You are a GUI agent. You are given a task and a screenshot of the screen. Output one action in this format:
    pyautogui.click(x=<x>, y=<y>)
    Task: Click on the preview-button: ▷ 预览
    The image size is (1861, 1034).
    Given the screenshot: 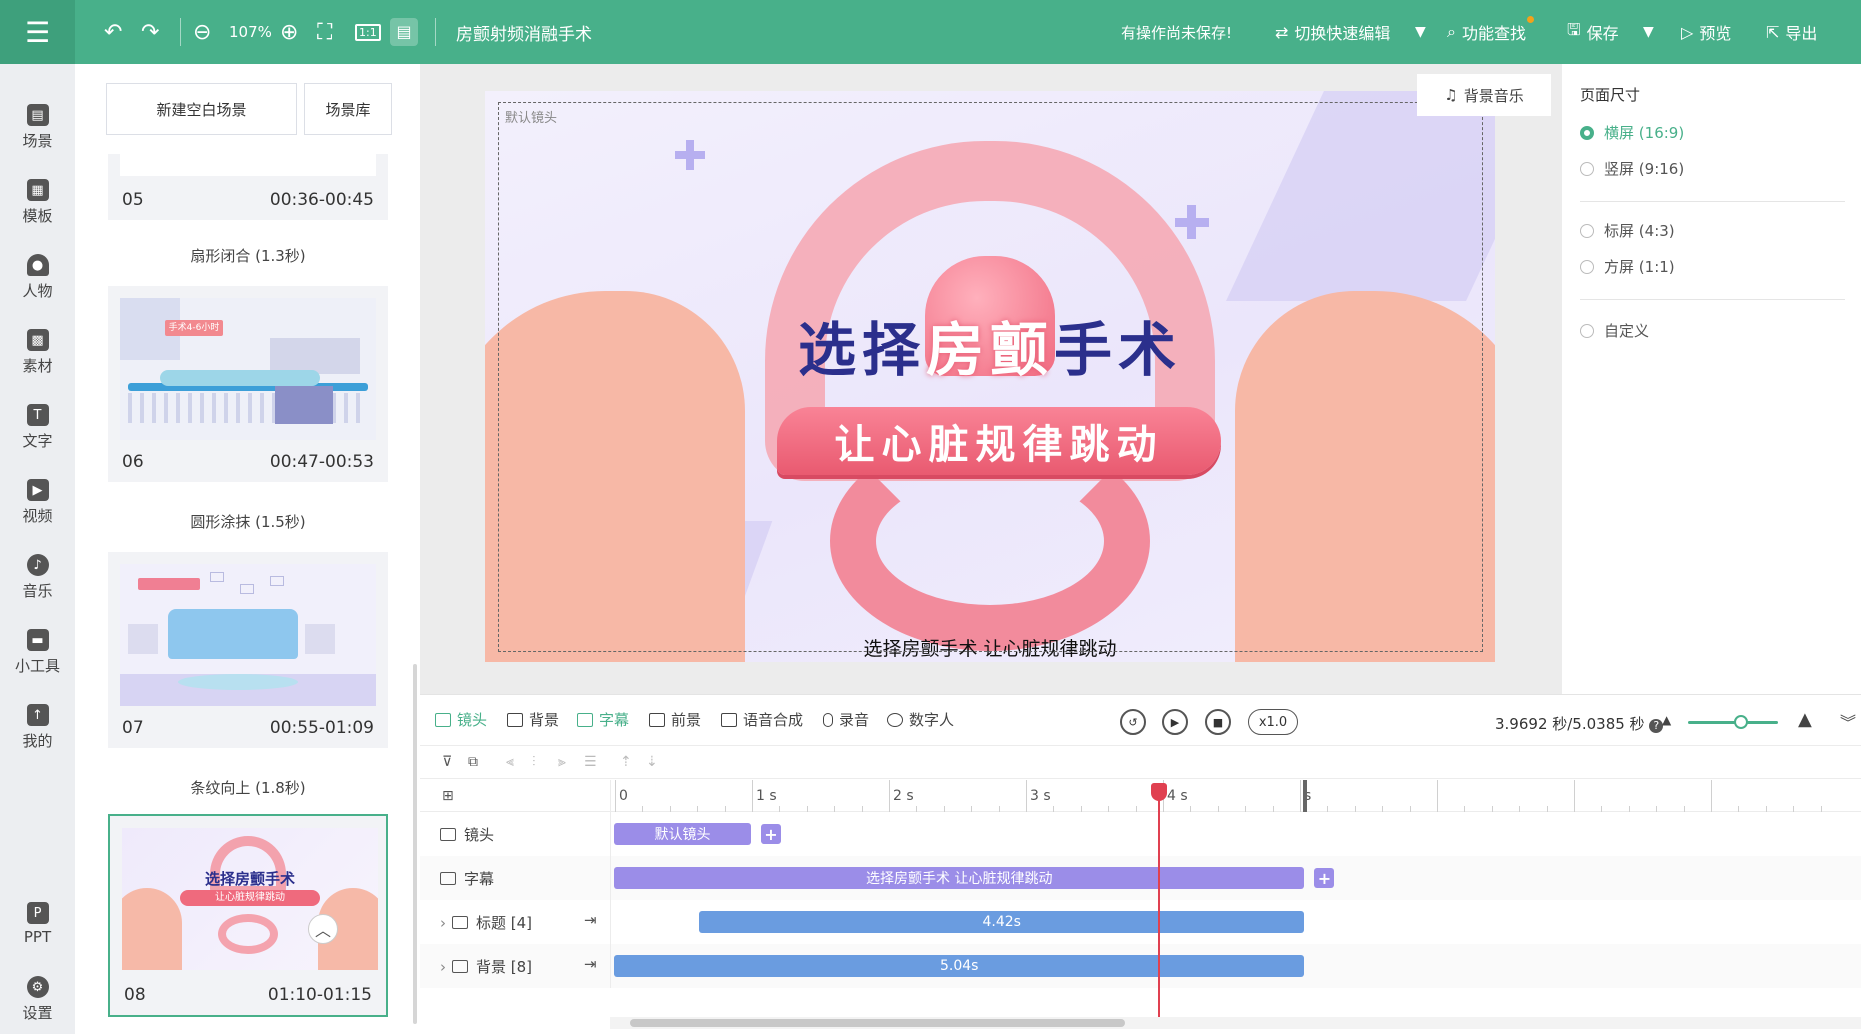 What is the action you would take?
    pyautogui.click(x=1706, y=32)
    